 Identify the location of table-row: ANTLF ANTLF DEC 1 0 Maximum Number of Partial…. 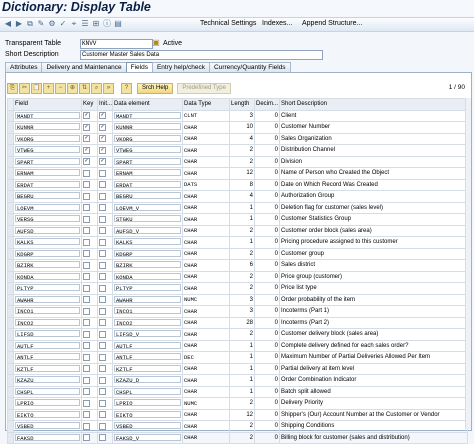
(237, 357).